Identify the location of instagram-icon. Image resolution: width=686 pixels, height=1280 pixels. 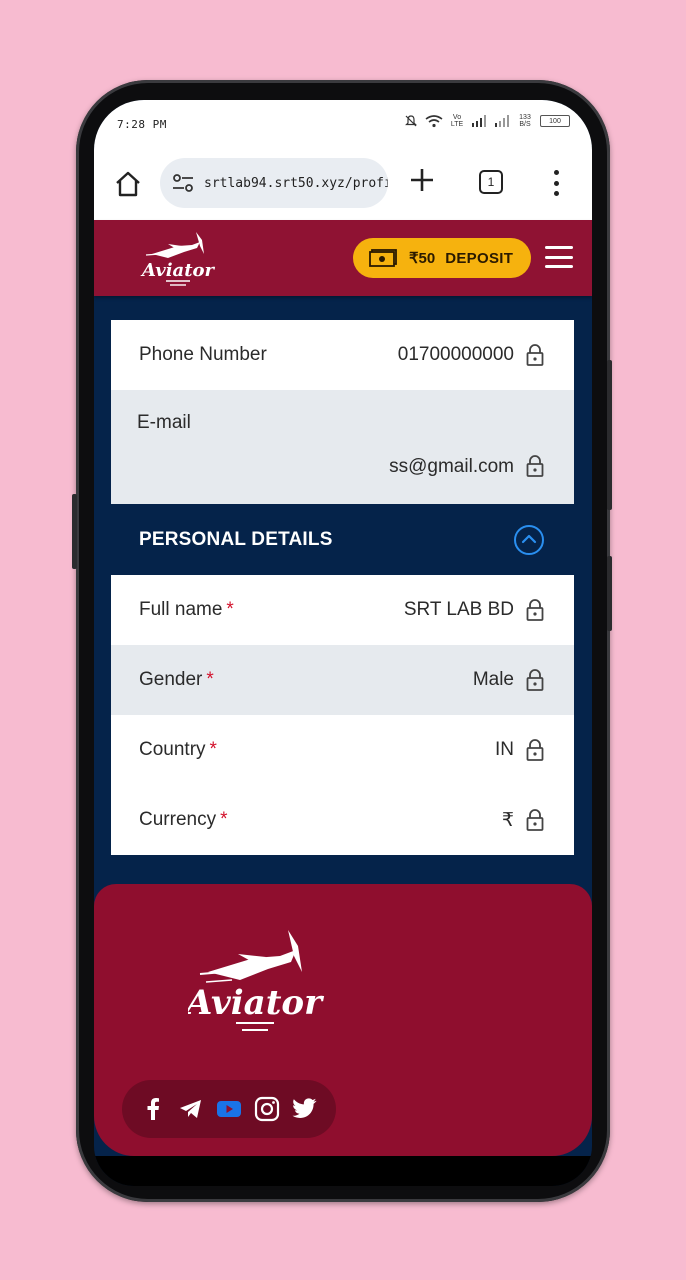
(267, 1109).